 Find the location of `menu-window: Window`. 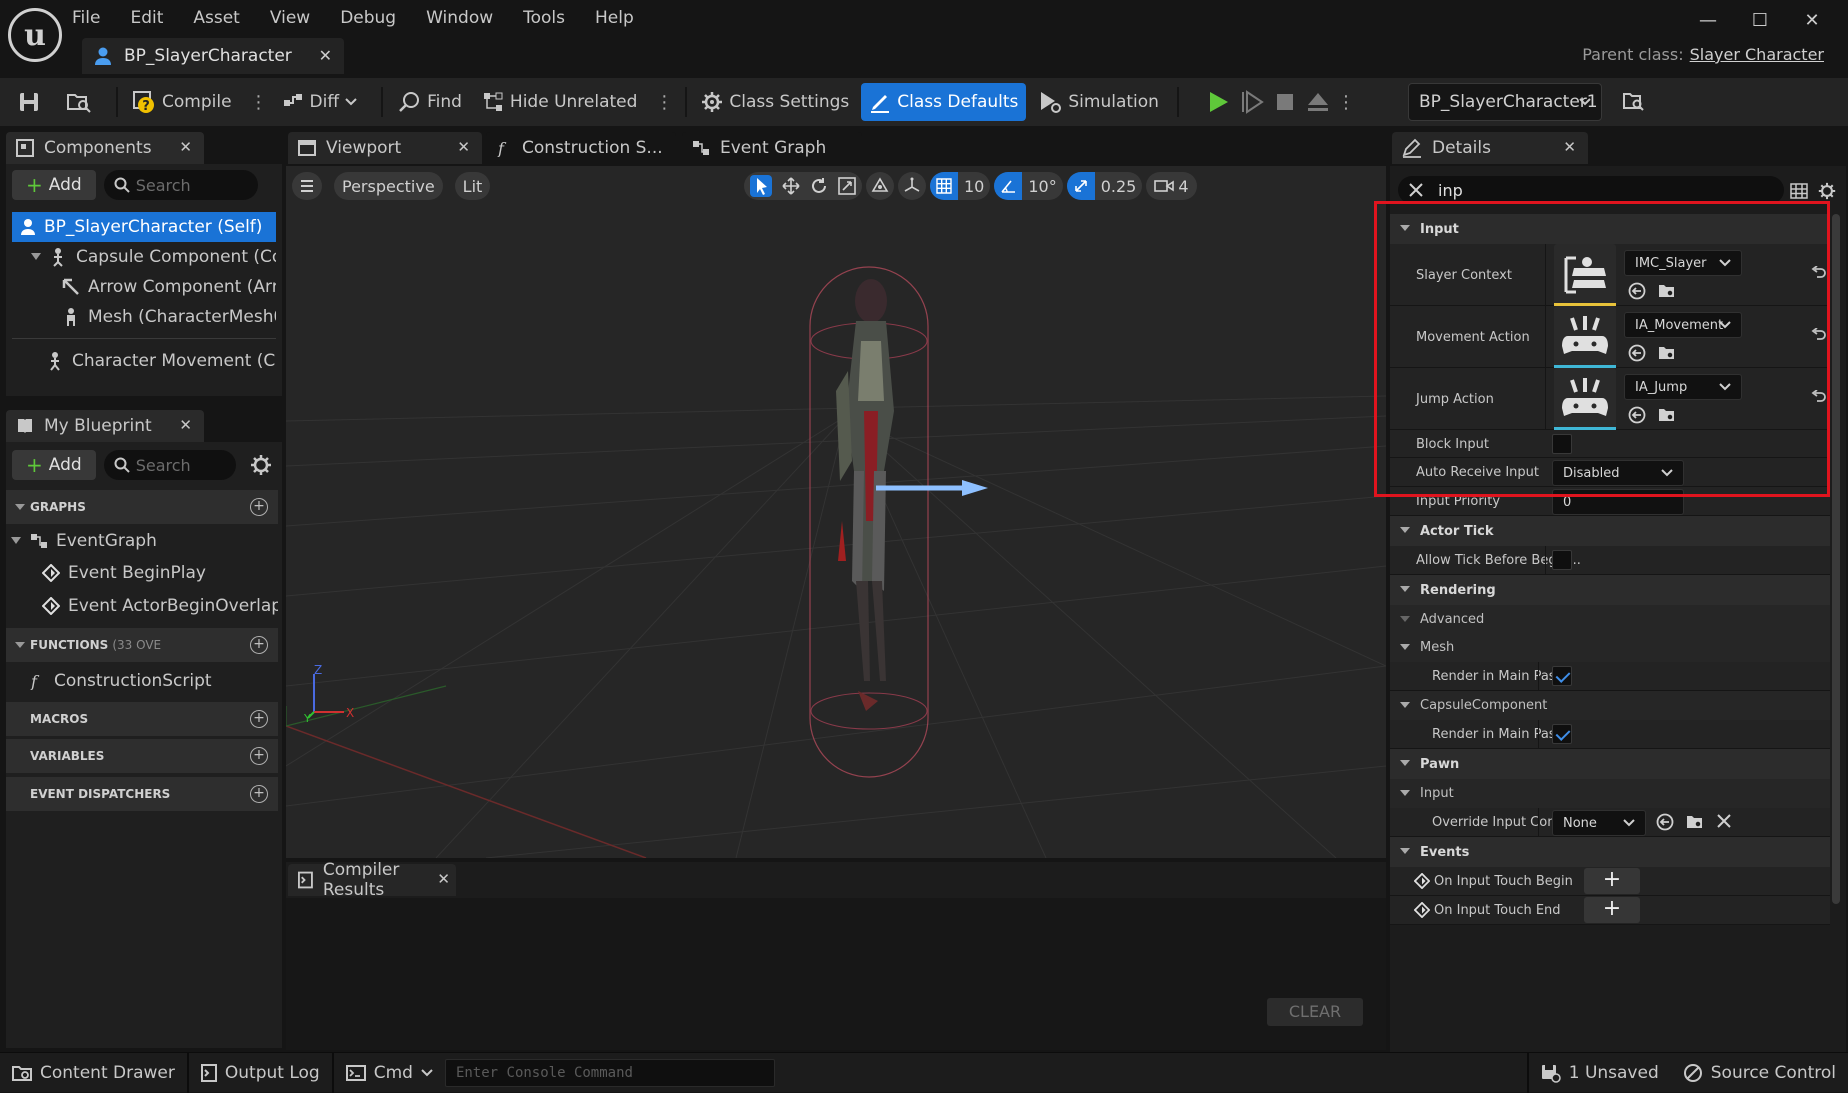

menu-window: Window is located at coordinates (459, 18).